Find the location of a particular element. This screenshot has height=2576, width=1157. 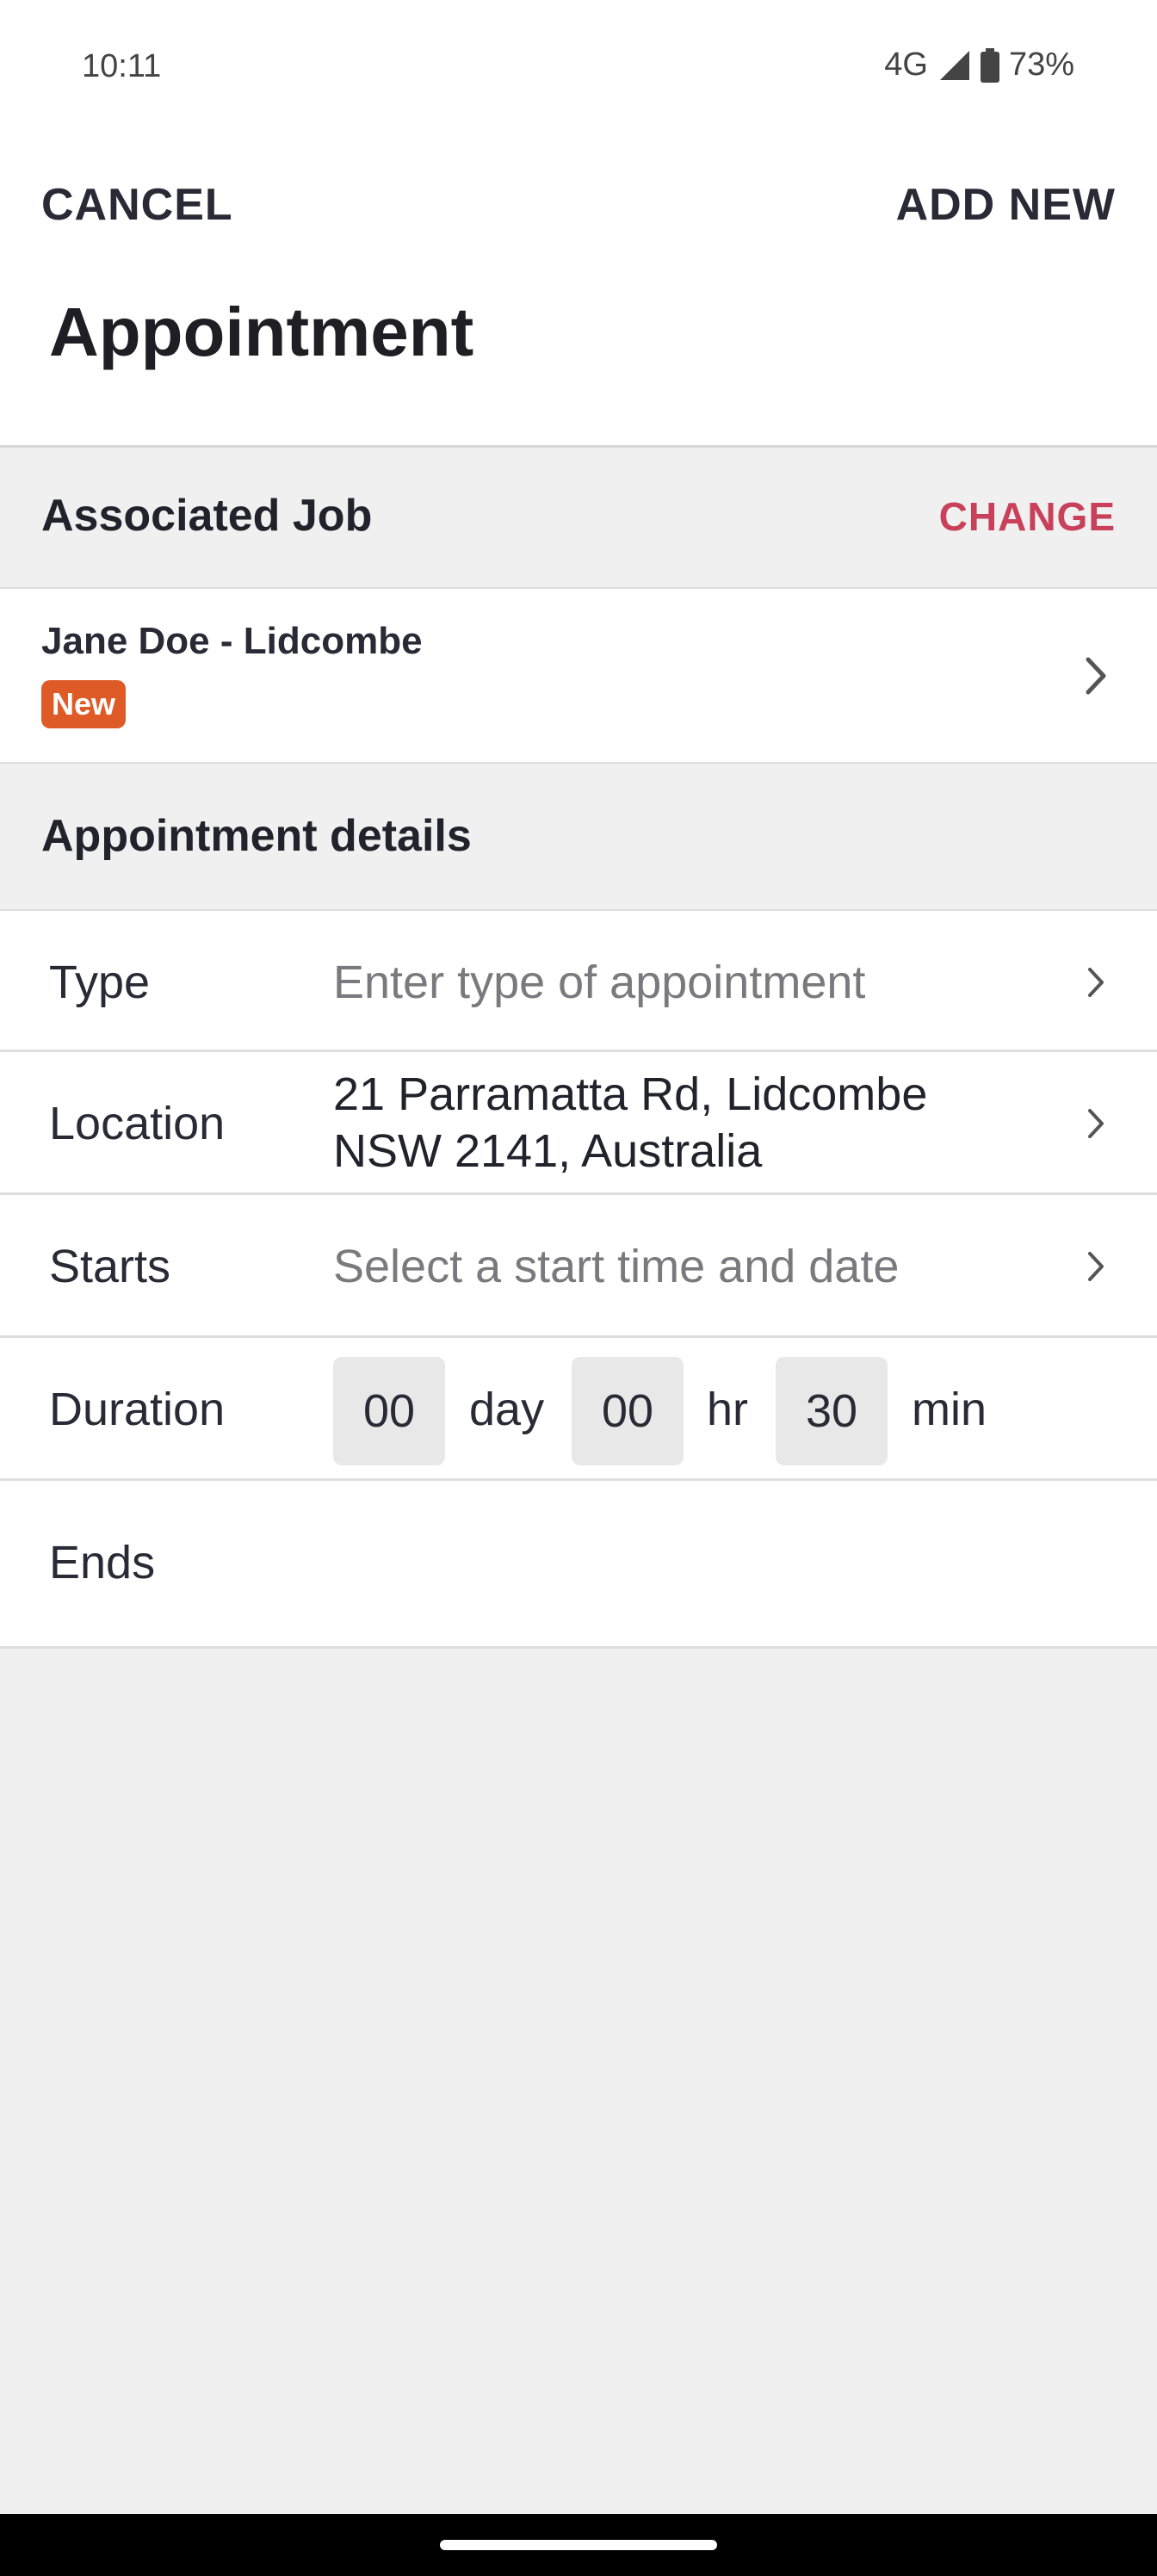

battery-percent: 73% is located at coordinates (1041, 64).